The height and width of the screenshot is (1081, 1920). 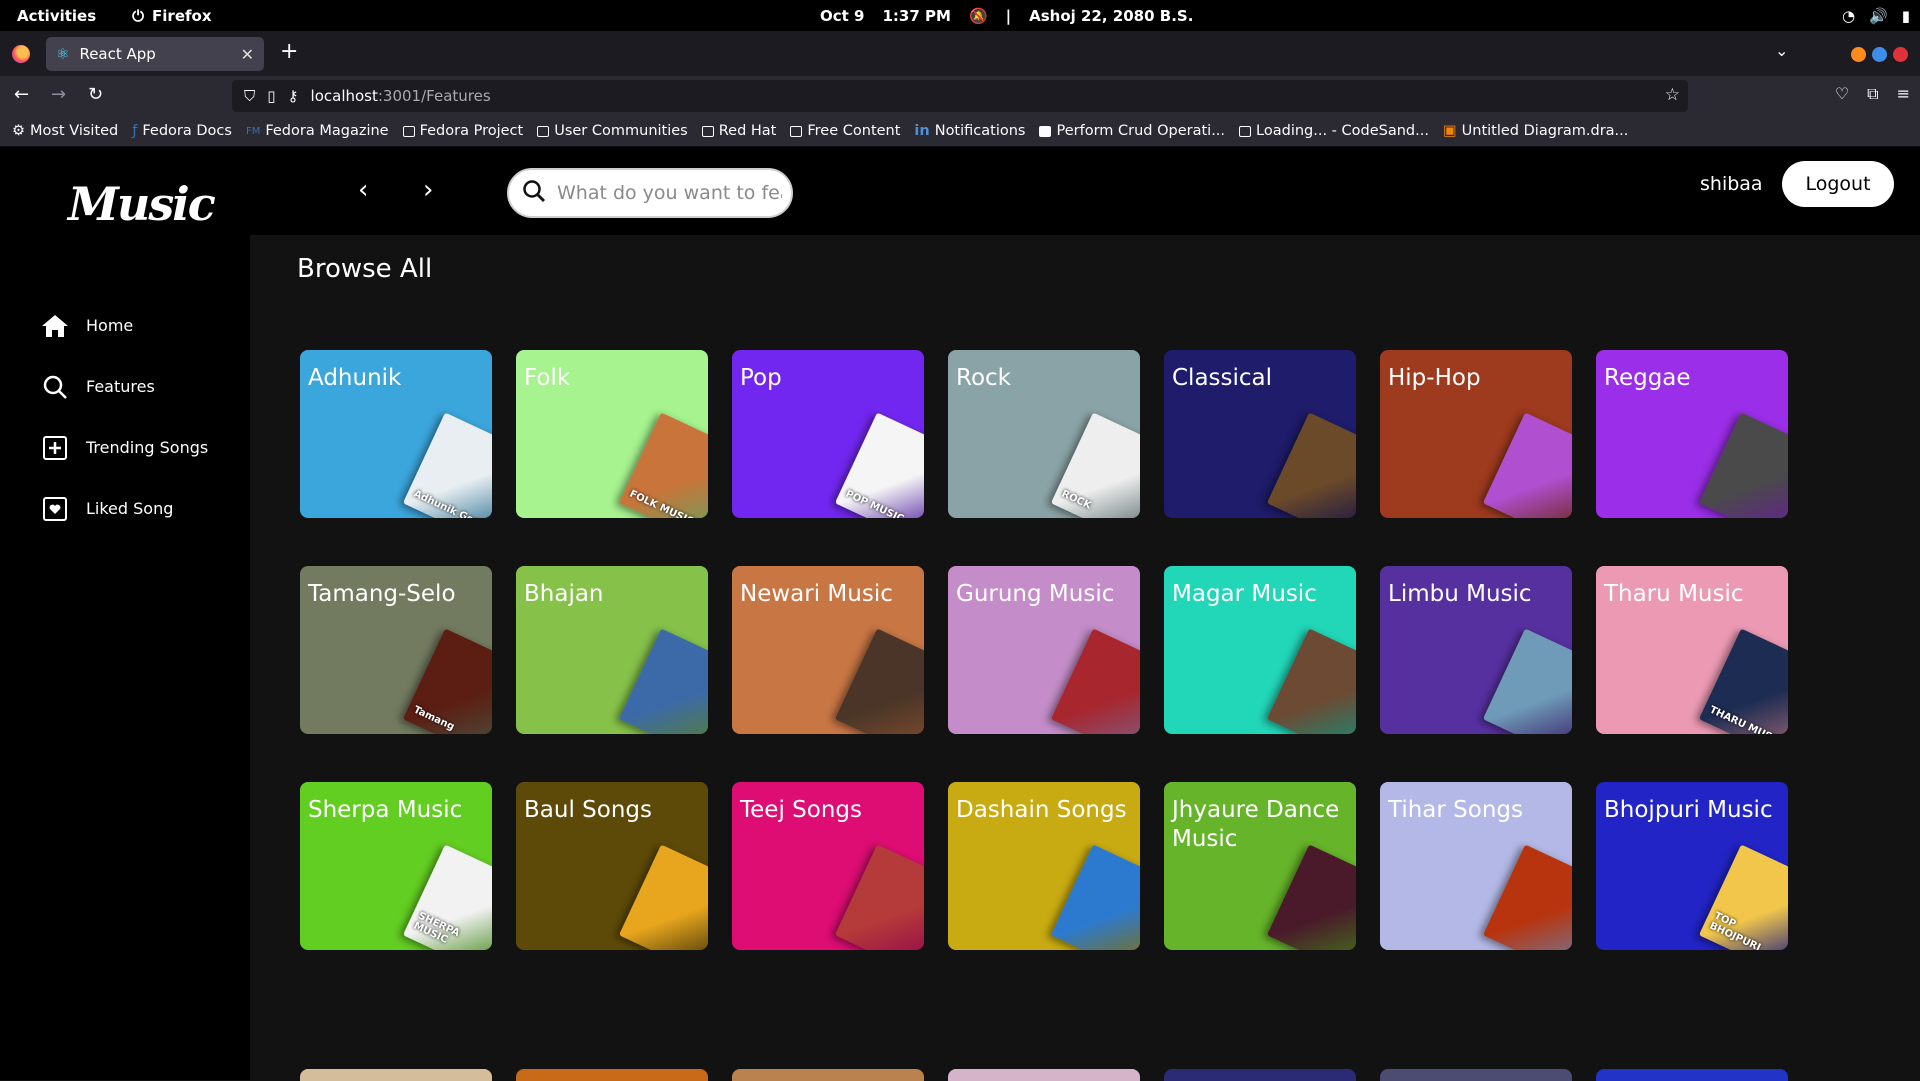 What do you see at coordinates (293, 96) in the screenshot?
I see `permissions-key-icon: ⚷` at bounding box center [293, 96].